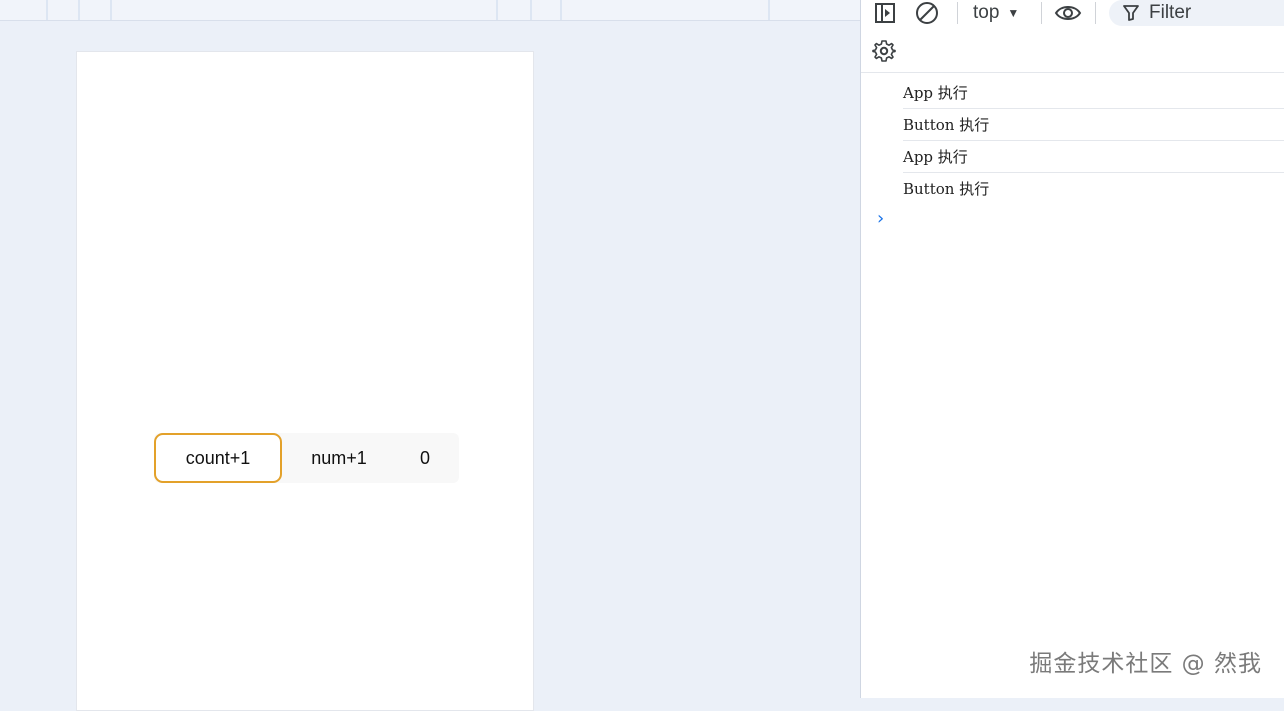 The width and height of the screenshot is (1284, 711). I want to click on num-value-display: 0, so click(424, 457).